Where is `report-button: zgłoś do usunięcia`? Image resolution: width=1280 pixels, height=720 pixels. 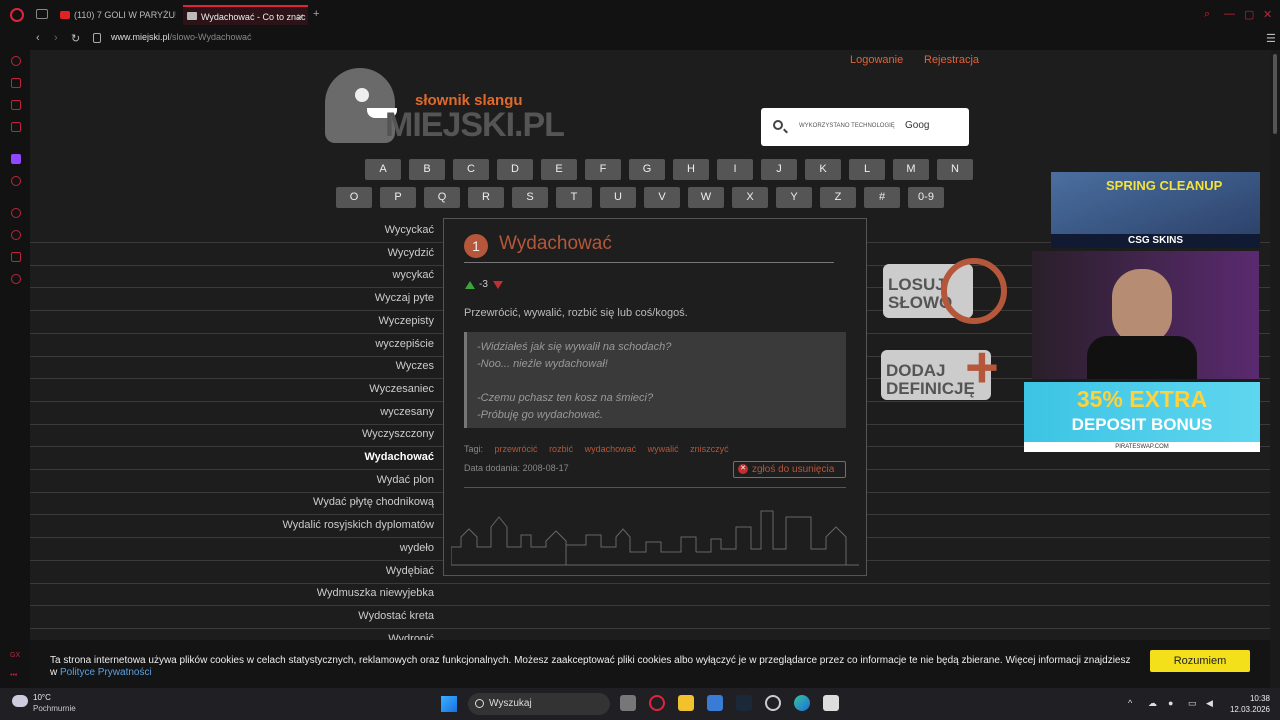
report-button: zgłoś do usunięcia is located at coordinates (789, 469).